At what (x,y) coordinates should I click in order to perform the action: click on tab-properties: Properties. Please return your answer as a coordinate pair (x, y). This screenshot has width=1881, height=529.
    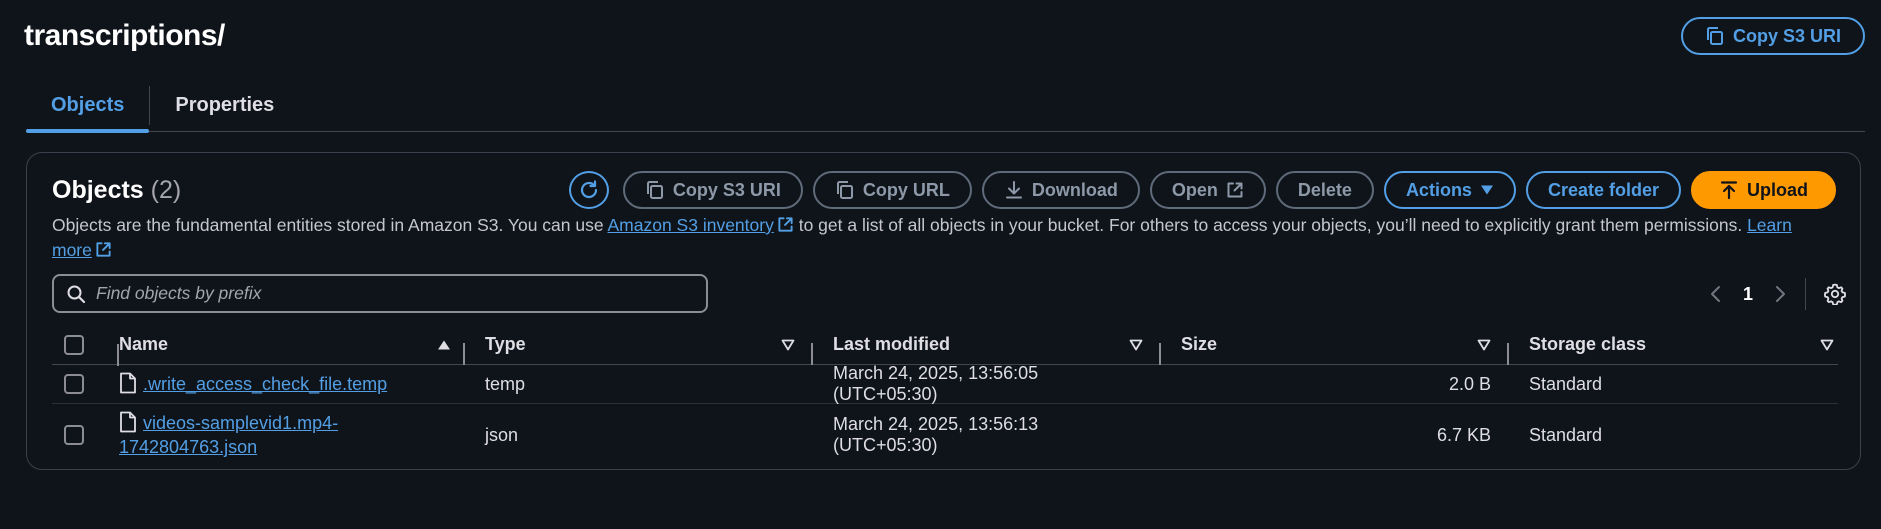
    Looking at the image, I should click on (224, 105).